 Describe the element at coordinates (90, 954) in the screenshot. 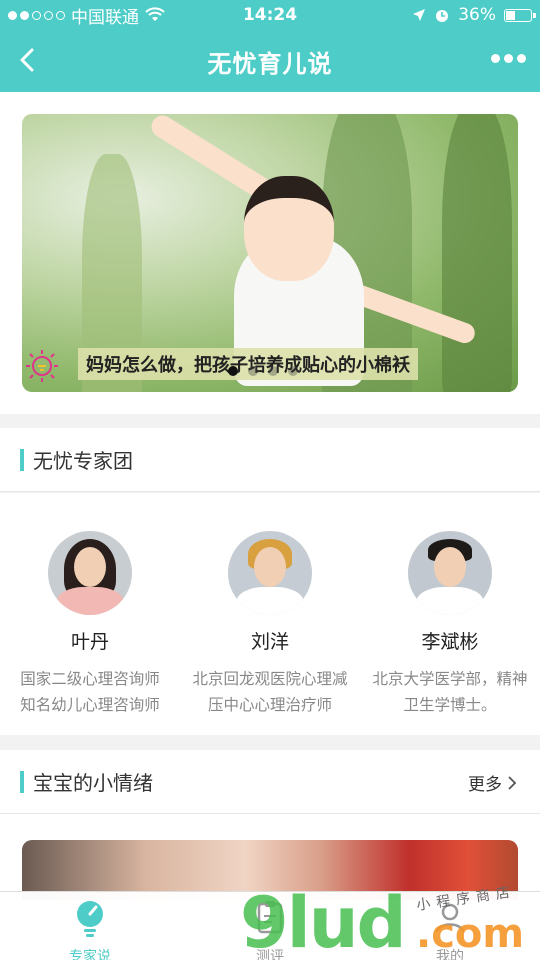

I see `tab-label: 专家说` at that location.